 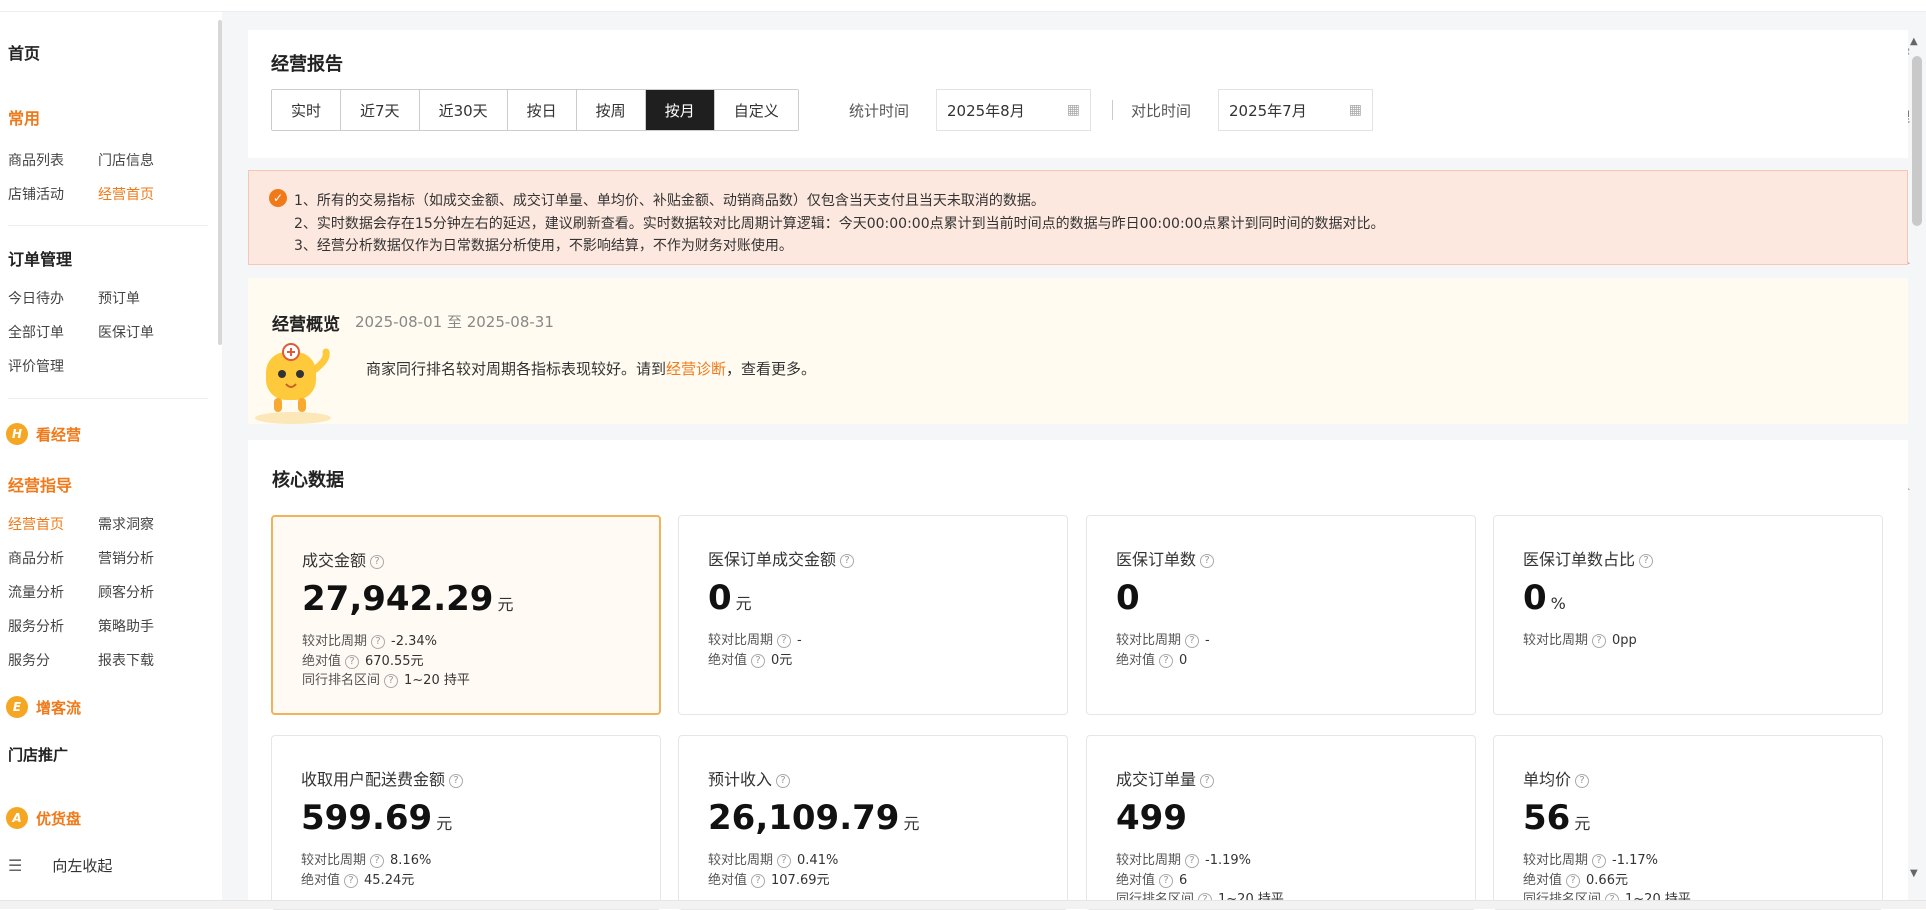 I want to click on sidebar-scrollbar, so click(x=220, y=182).